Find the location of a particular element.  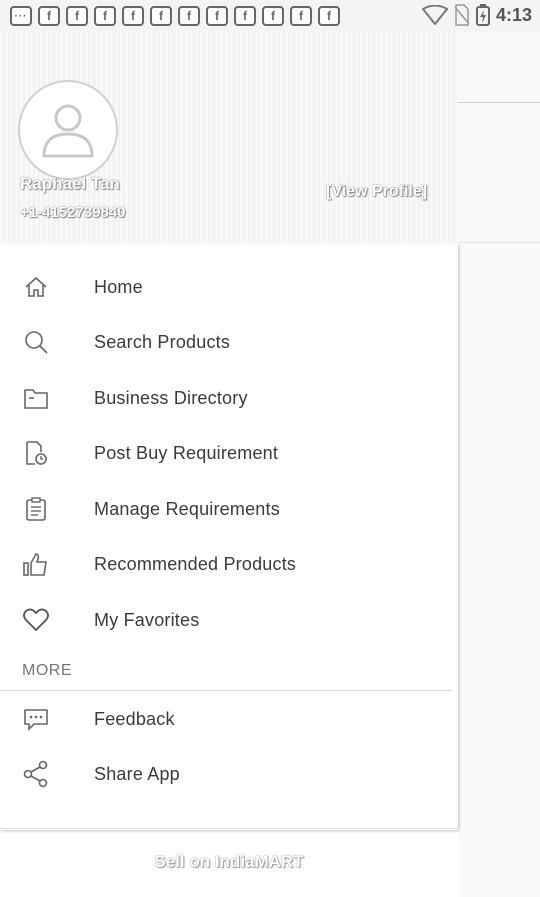

chat-icon is located at coordinates (36, 719).